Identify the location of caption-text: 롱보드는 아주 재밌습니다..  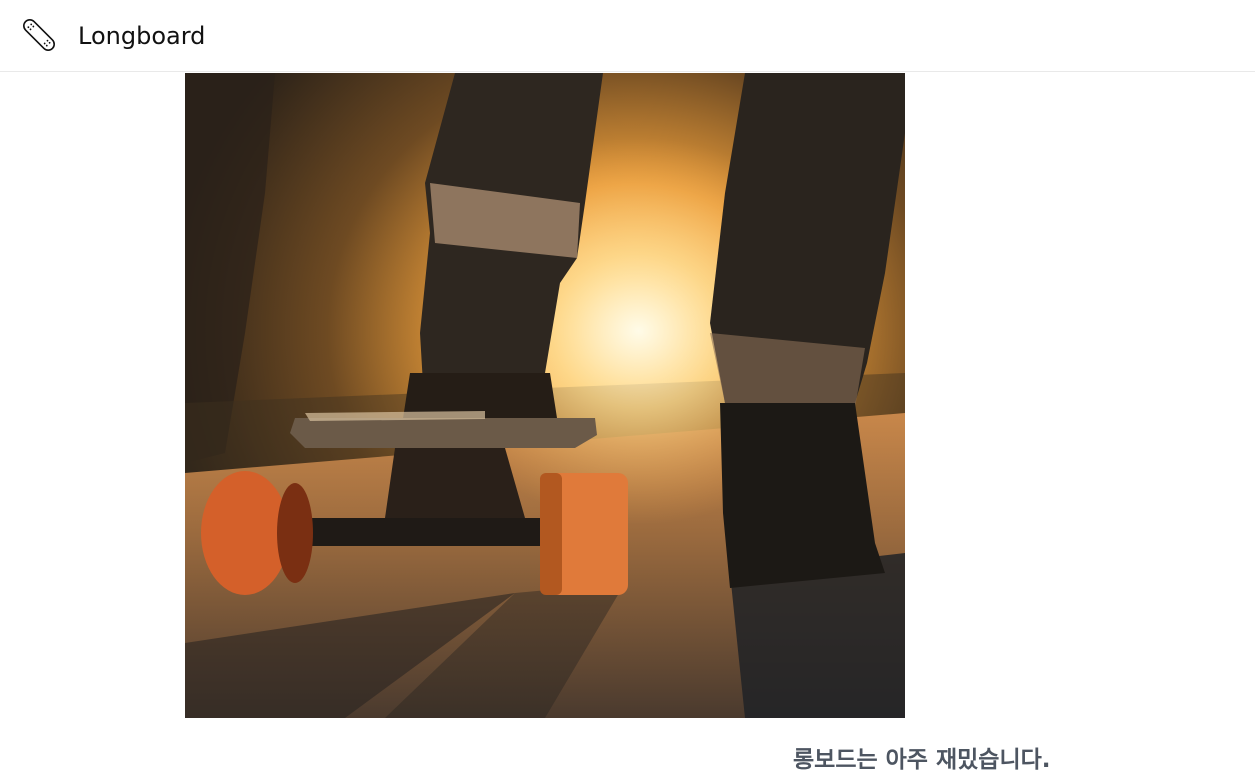
(922, 760).